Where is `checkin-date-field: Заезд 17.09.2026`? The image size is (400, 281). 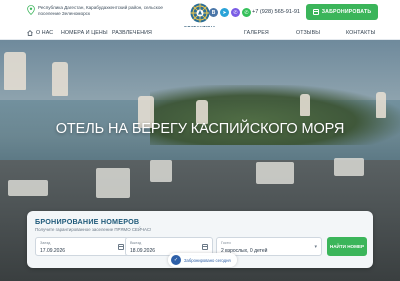 checkin-date-field: Заезд 17.09.2026 is located at coordinates (82, 246).